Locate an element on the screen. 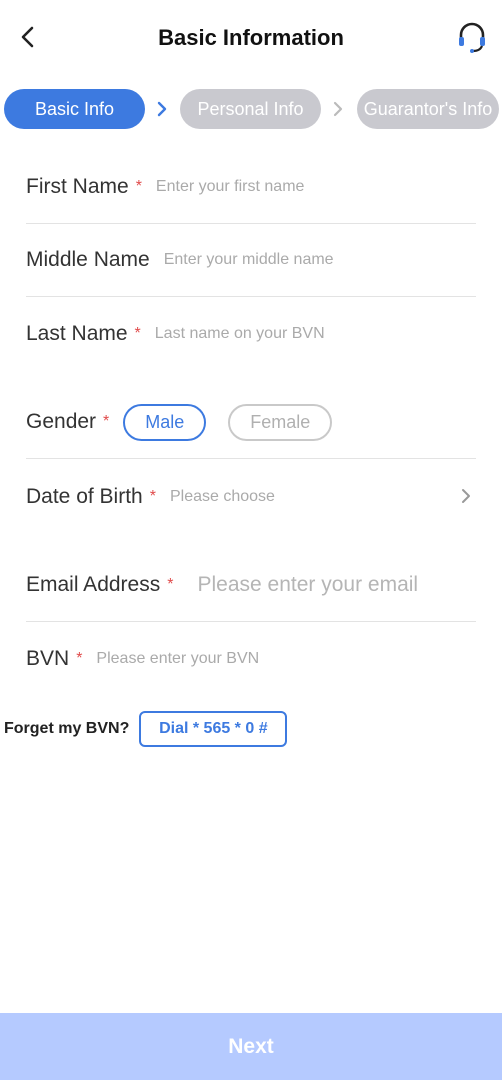  first-name-row: First Name * Enter your first name is located at coordinates (251, 187).